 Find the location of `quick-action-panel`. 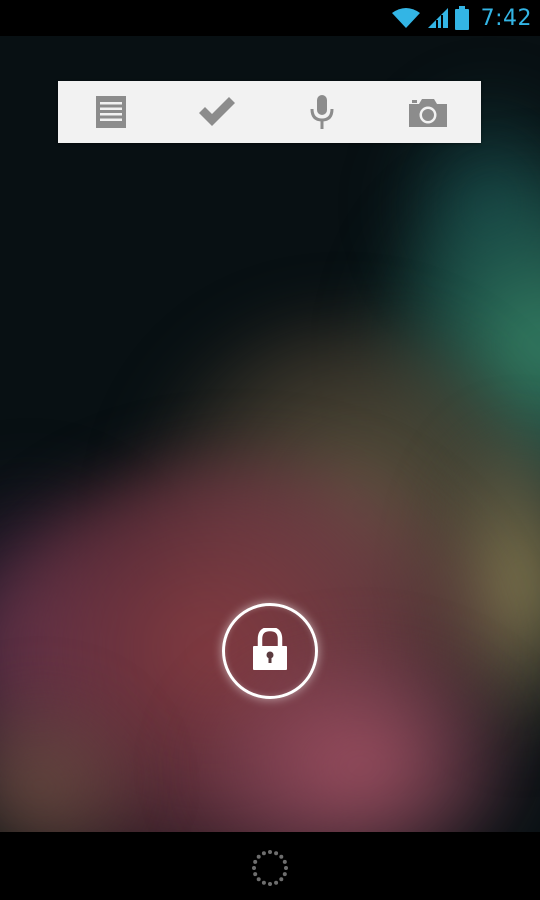

quick-action-panel is located at coordinates (269, 112).